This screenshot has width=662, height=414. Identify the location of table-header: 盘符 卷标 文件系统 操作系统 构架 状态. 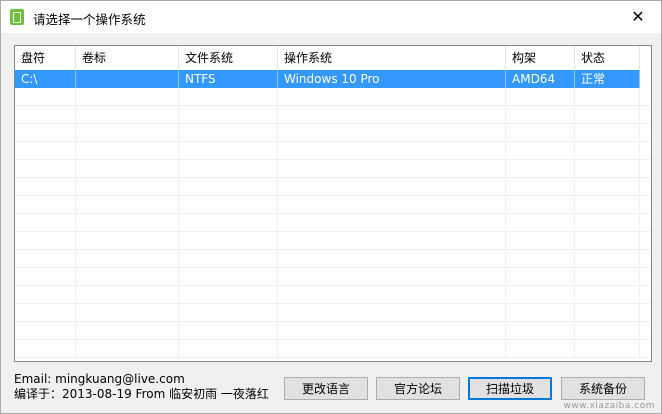
(333, 58).